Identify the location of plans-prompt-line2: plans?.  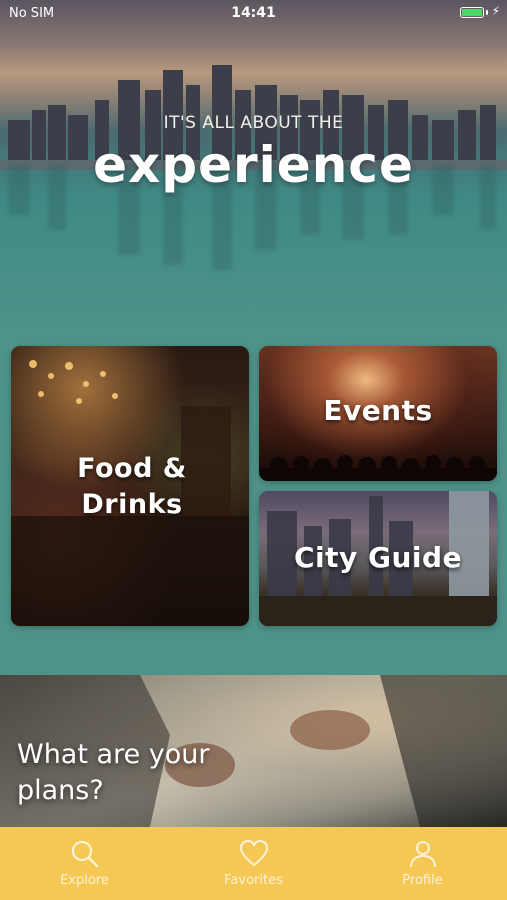
(60, 790).